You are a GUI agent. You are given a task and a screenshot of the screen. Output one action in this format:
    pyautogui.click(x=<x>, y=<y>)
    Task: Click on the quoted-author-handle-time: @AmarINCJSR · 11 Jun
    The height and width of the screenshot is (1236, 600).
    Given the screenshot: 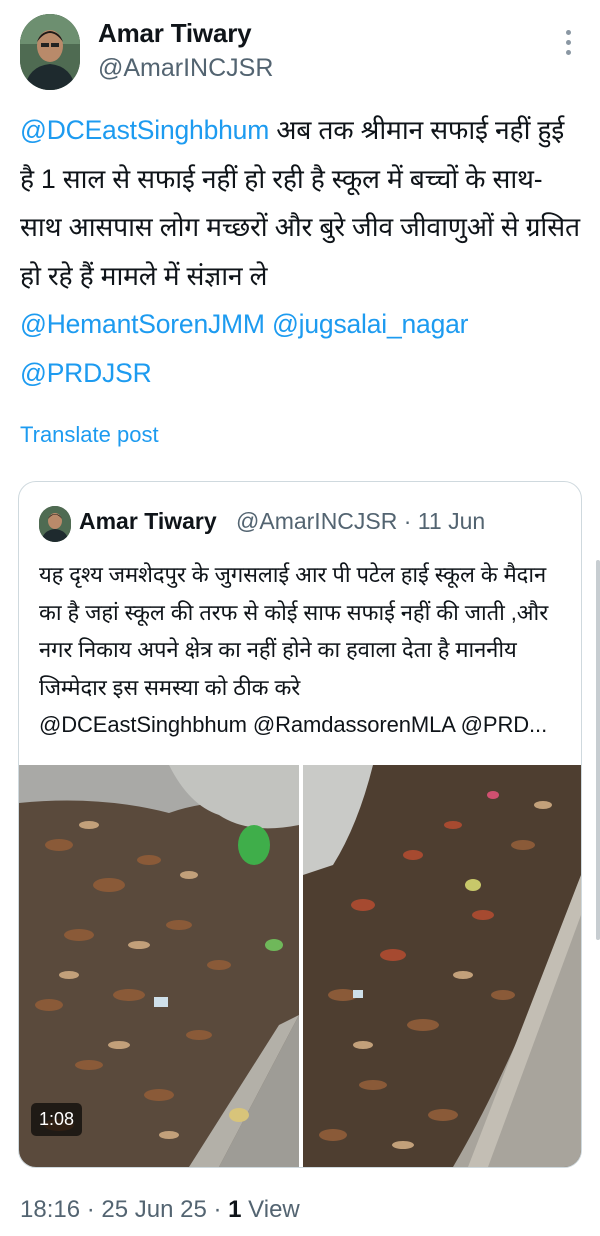 What is the action you would take?
    pyautogui.click(x=361, y=521)
    